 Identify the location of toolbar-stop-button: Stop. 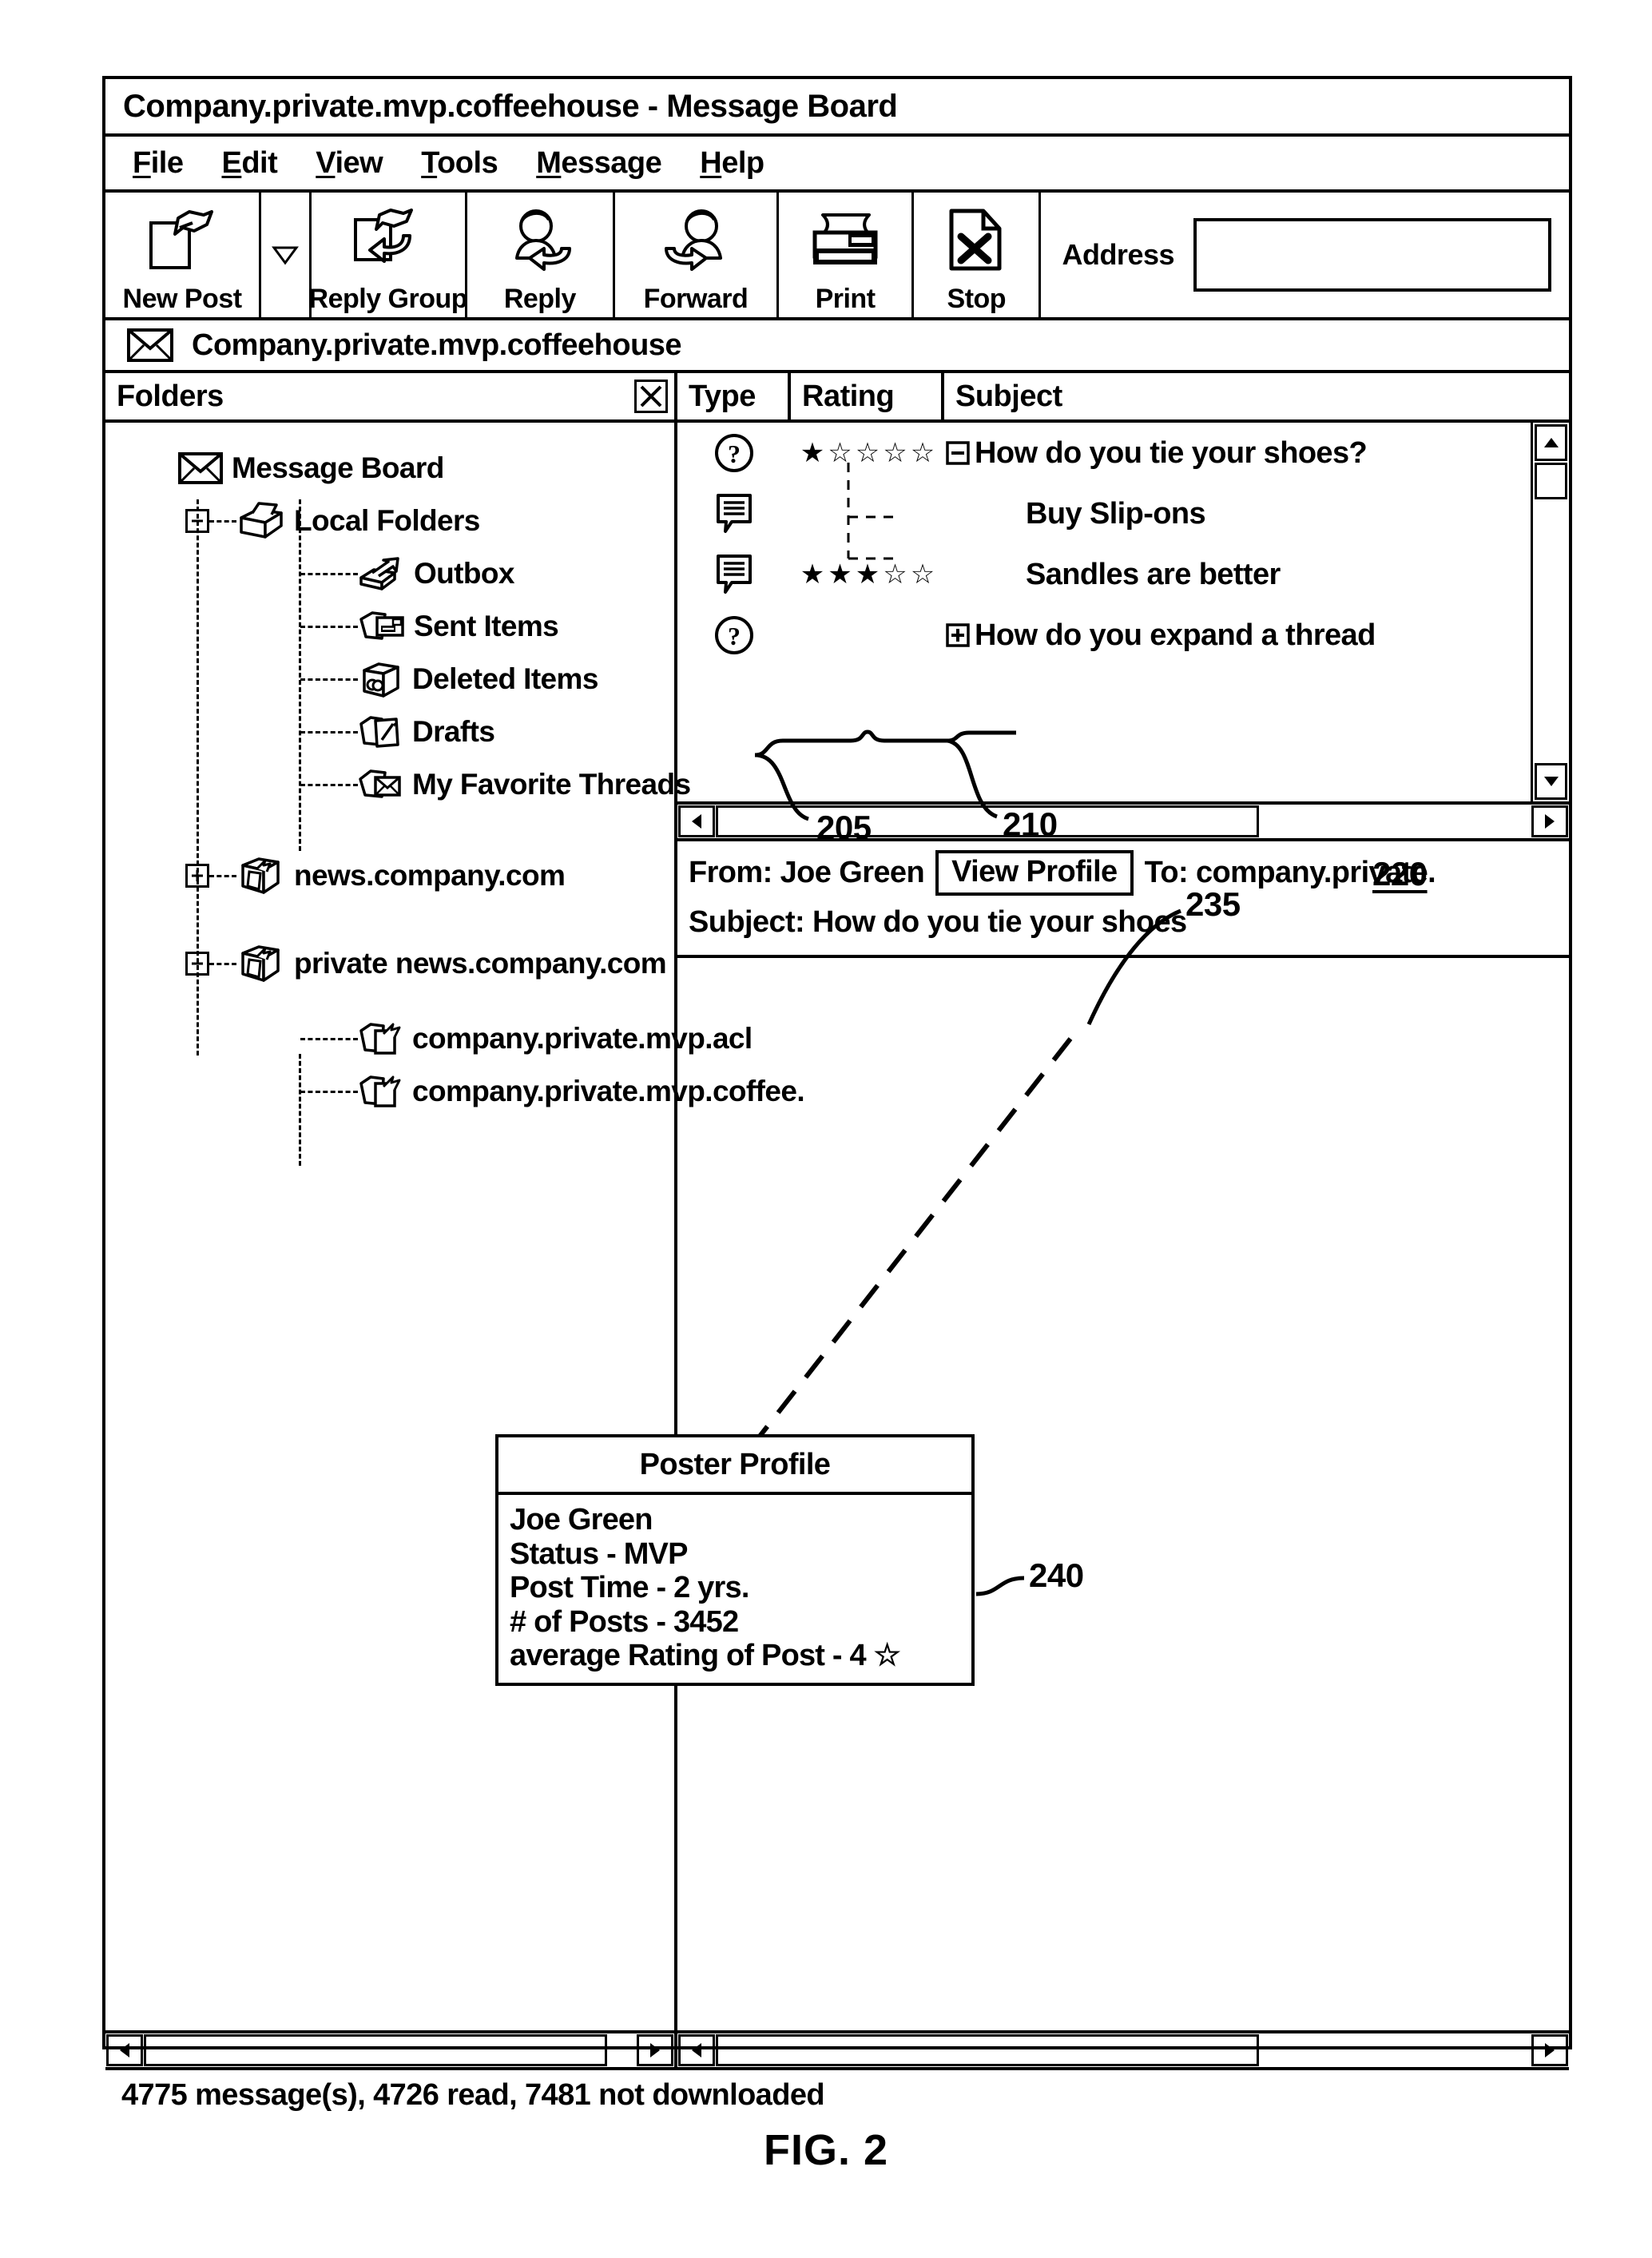
(978, 255).